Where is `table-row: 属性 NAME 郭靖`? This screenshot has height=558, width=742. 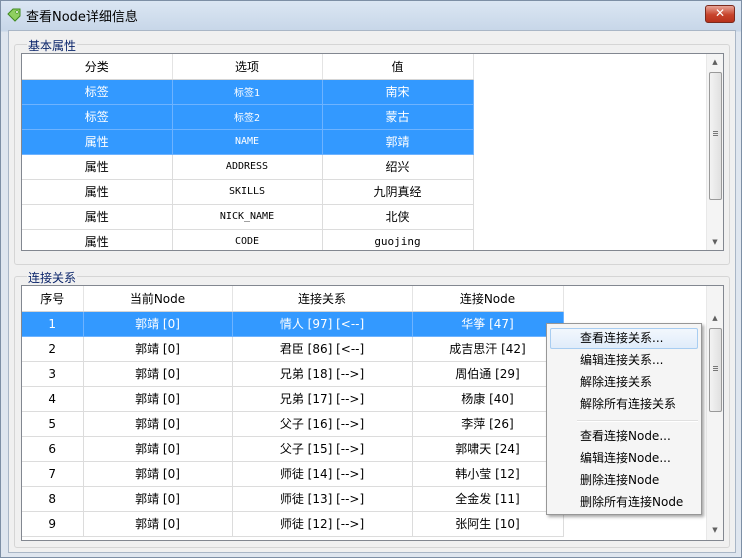
table-row: 属性 NAME 郭靖 is located at coordinates (248, 142).